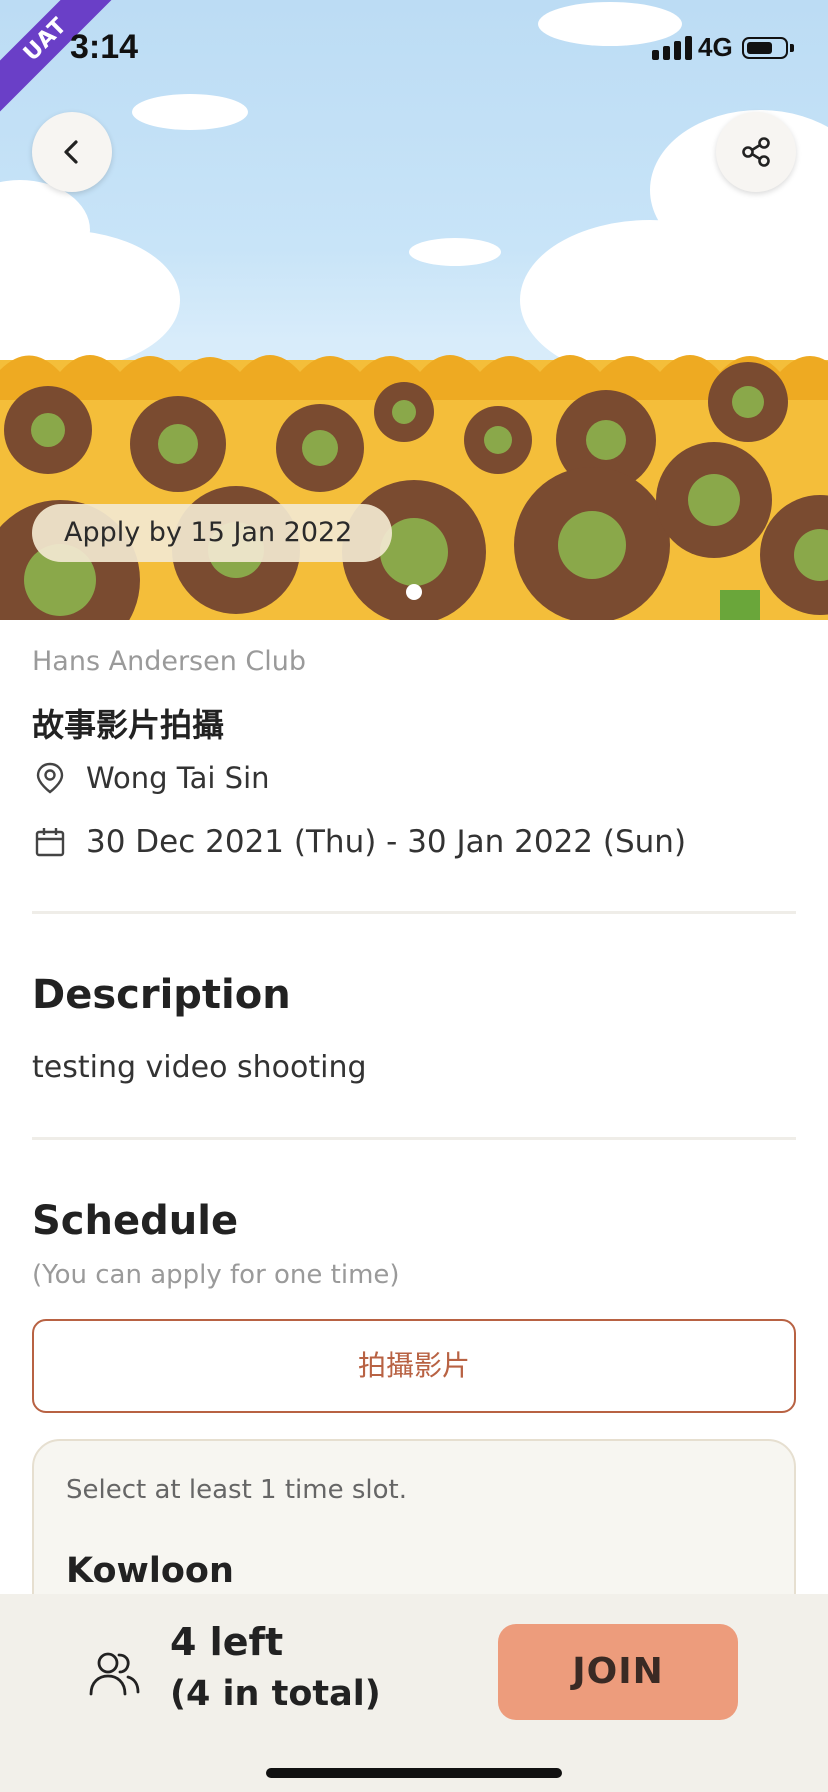 The height and width of the screenshot is (1792, 828). I want to click on quota-left: 4 left, so click(227, 1642).